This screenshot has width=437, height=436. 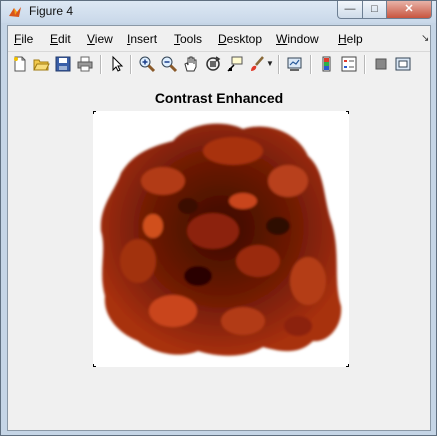 What do you see at coordinates (23, 39) in the screenshot?
I see `menu-file: File` at bounding box center [23, 39].